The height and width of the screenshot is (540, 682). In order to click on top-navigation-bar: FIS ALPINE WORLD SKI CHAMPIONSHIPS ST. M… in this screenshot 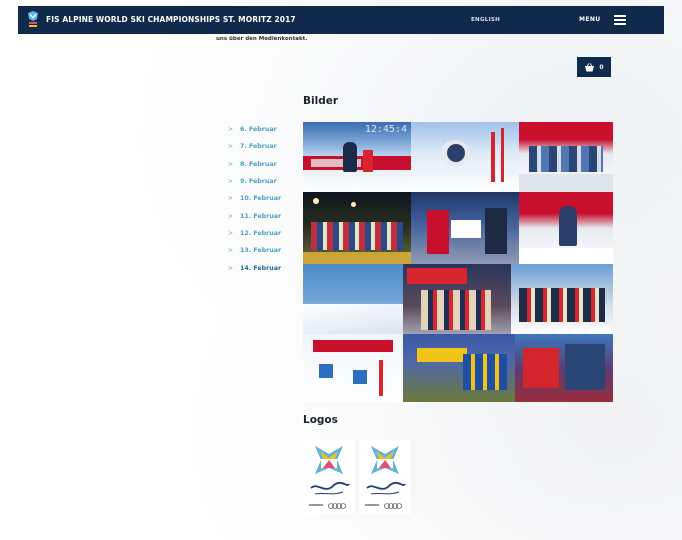, I will do `click(341, 20)`.